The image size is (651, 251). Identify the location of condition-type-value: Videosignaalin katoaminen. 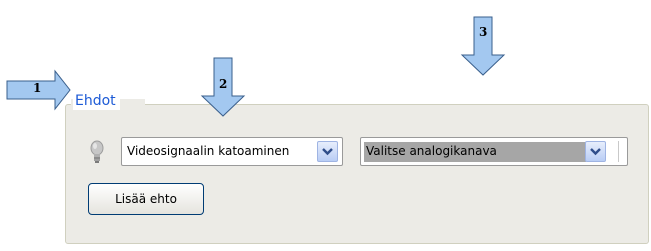
(208, 151).